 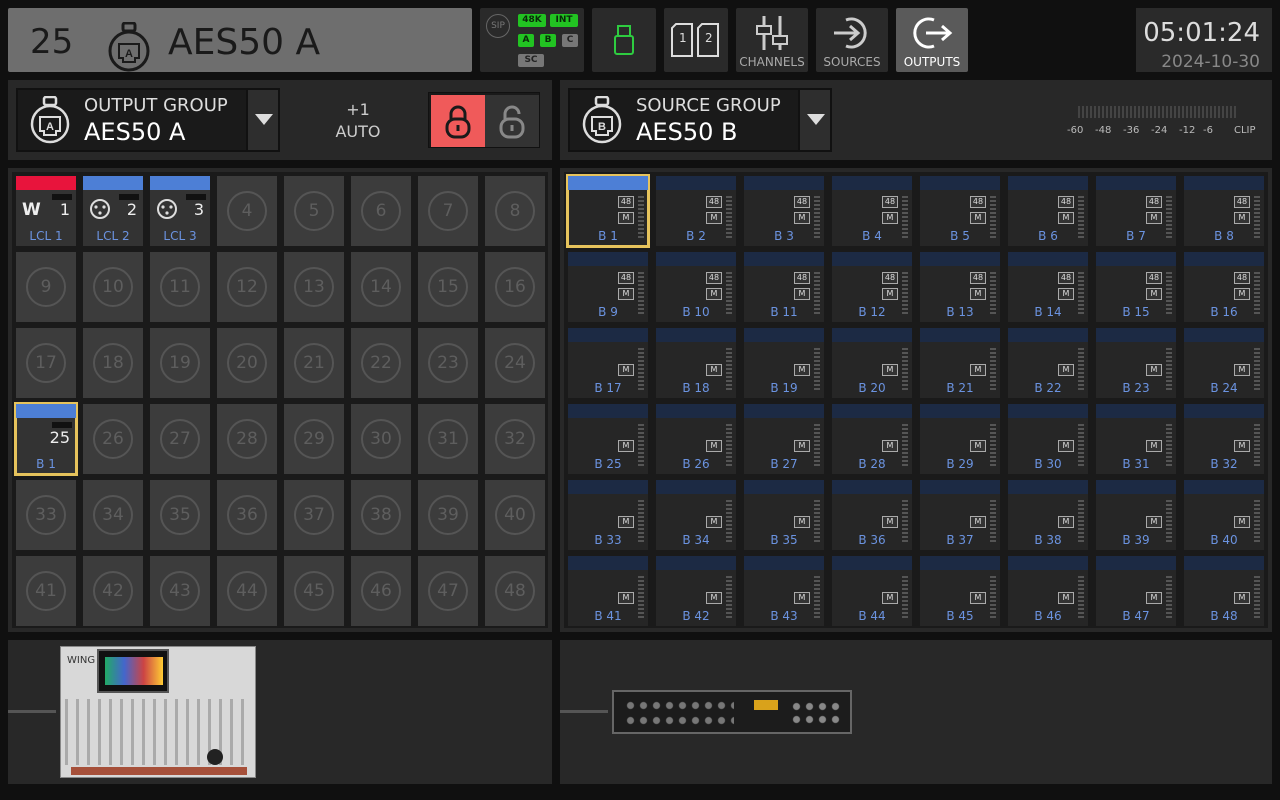 What do you see at coordinates (247, 287) in the screenshot?
I see `output-slot: 12` at bounding box center [247, 287].